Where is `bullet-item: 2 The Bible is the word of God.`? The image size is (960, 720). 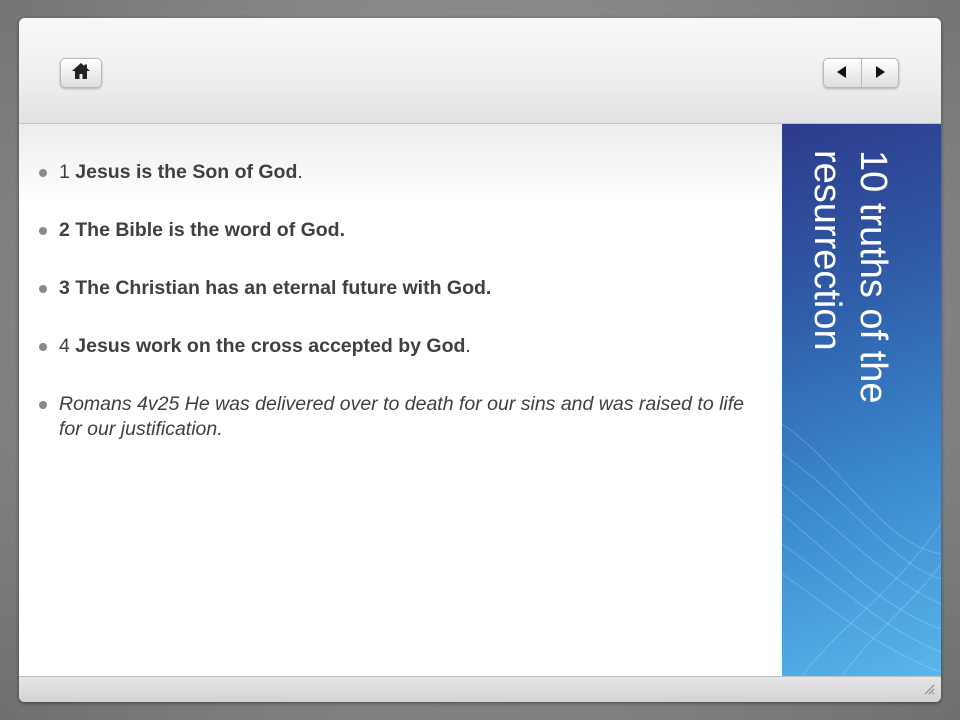
bullet-item: 2 The Bible is the word of God. is located at coordinates (404, 230).